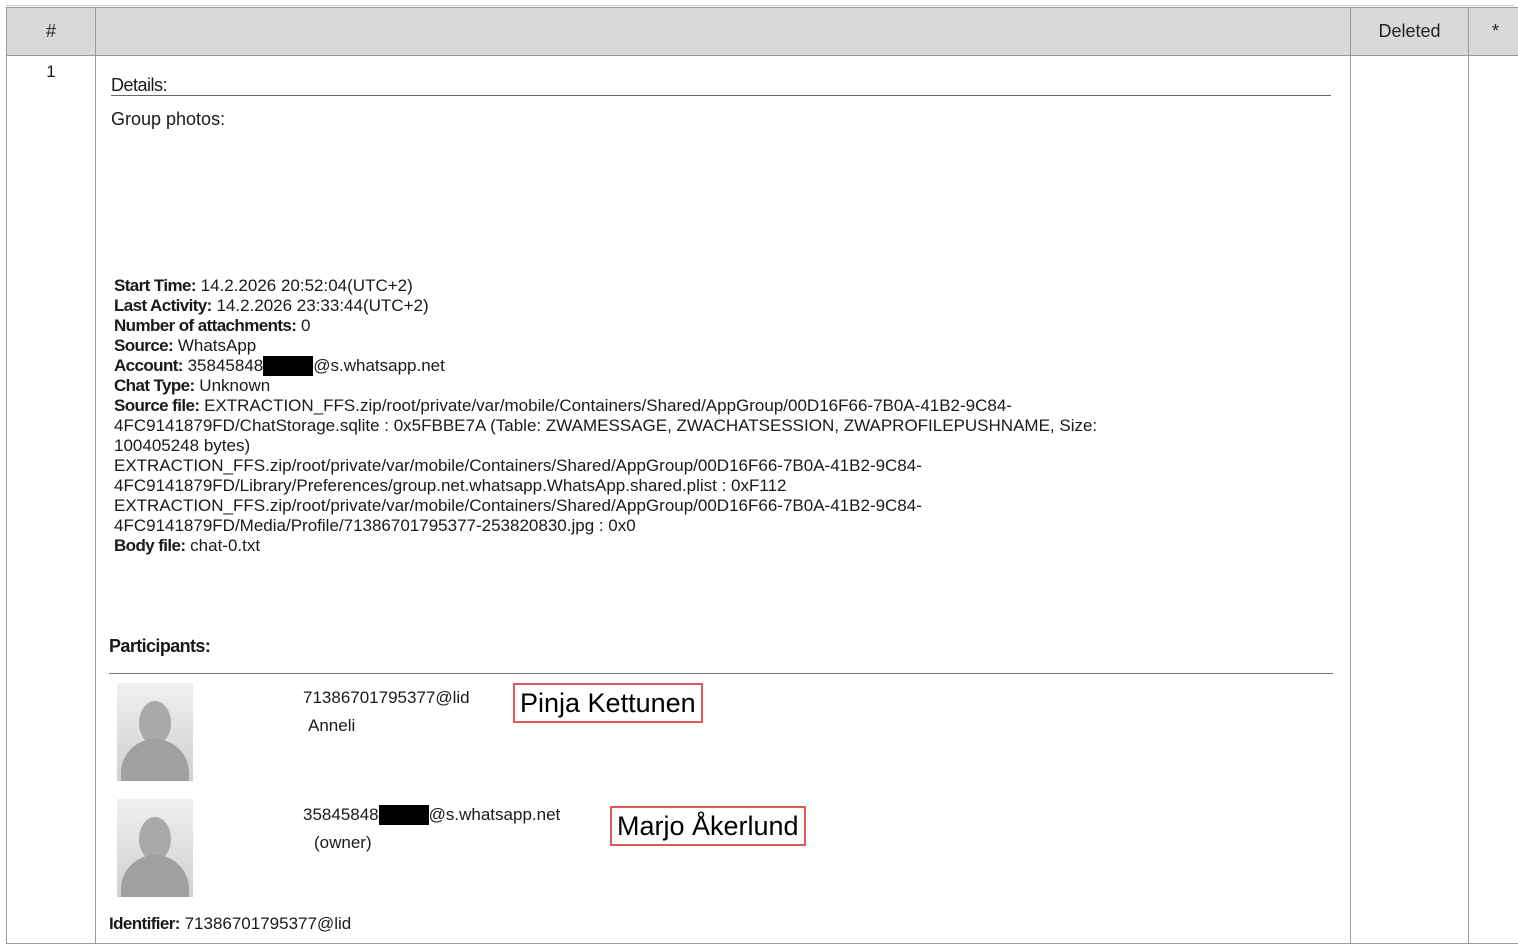  Describe the element at coordinates (331, 726) in the screenshot. I see `participant-name: Anneli` at that location.